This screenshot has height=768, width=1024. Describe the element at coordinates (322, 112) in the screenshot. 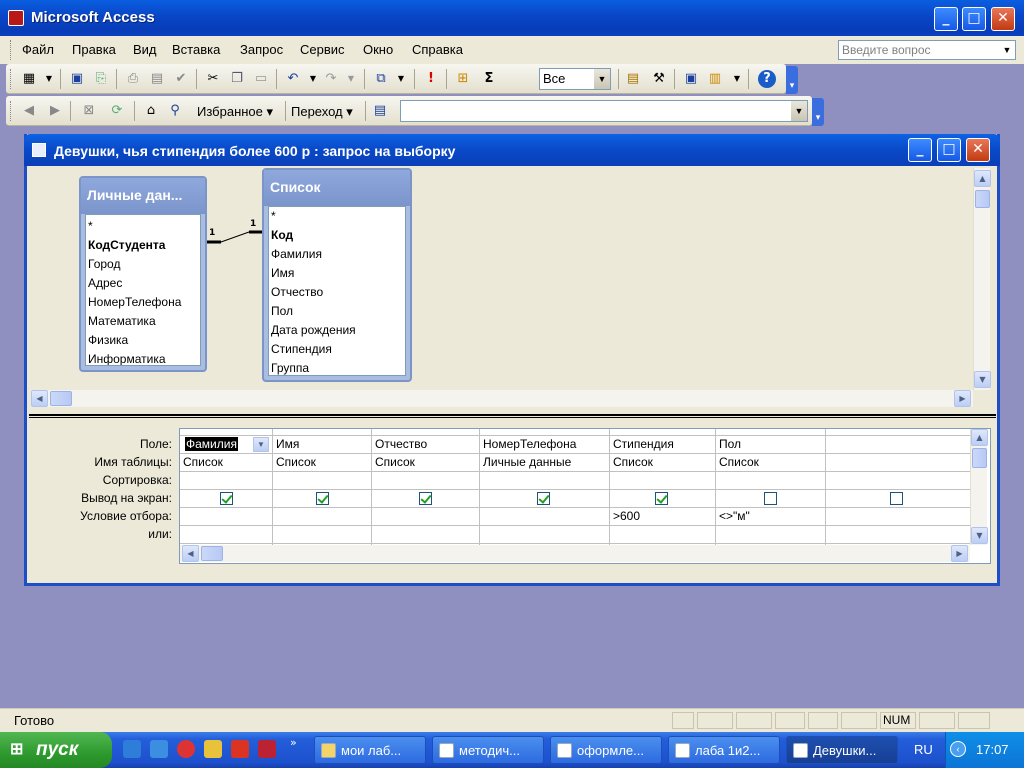

I see `goto-menu: Переход ▾` at that location.